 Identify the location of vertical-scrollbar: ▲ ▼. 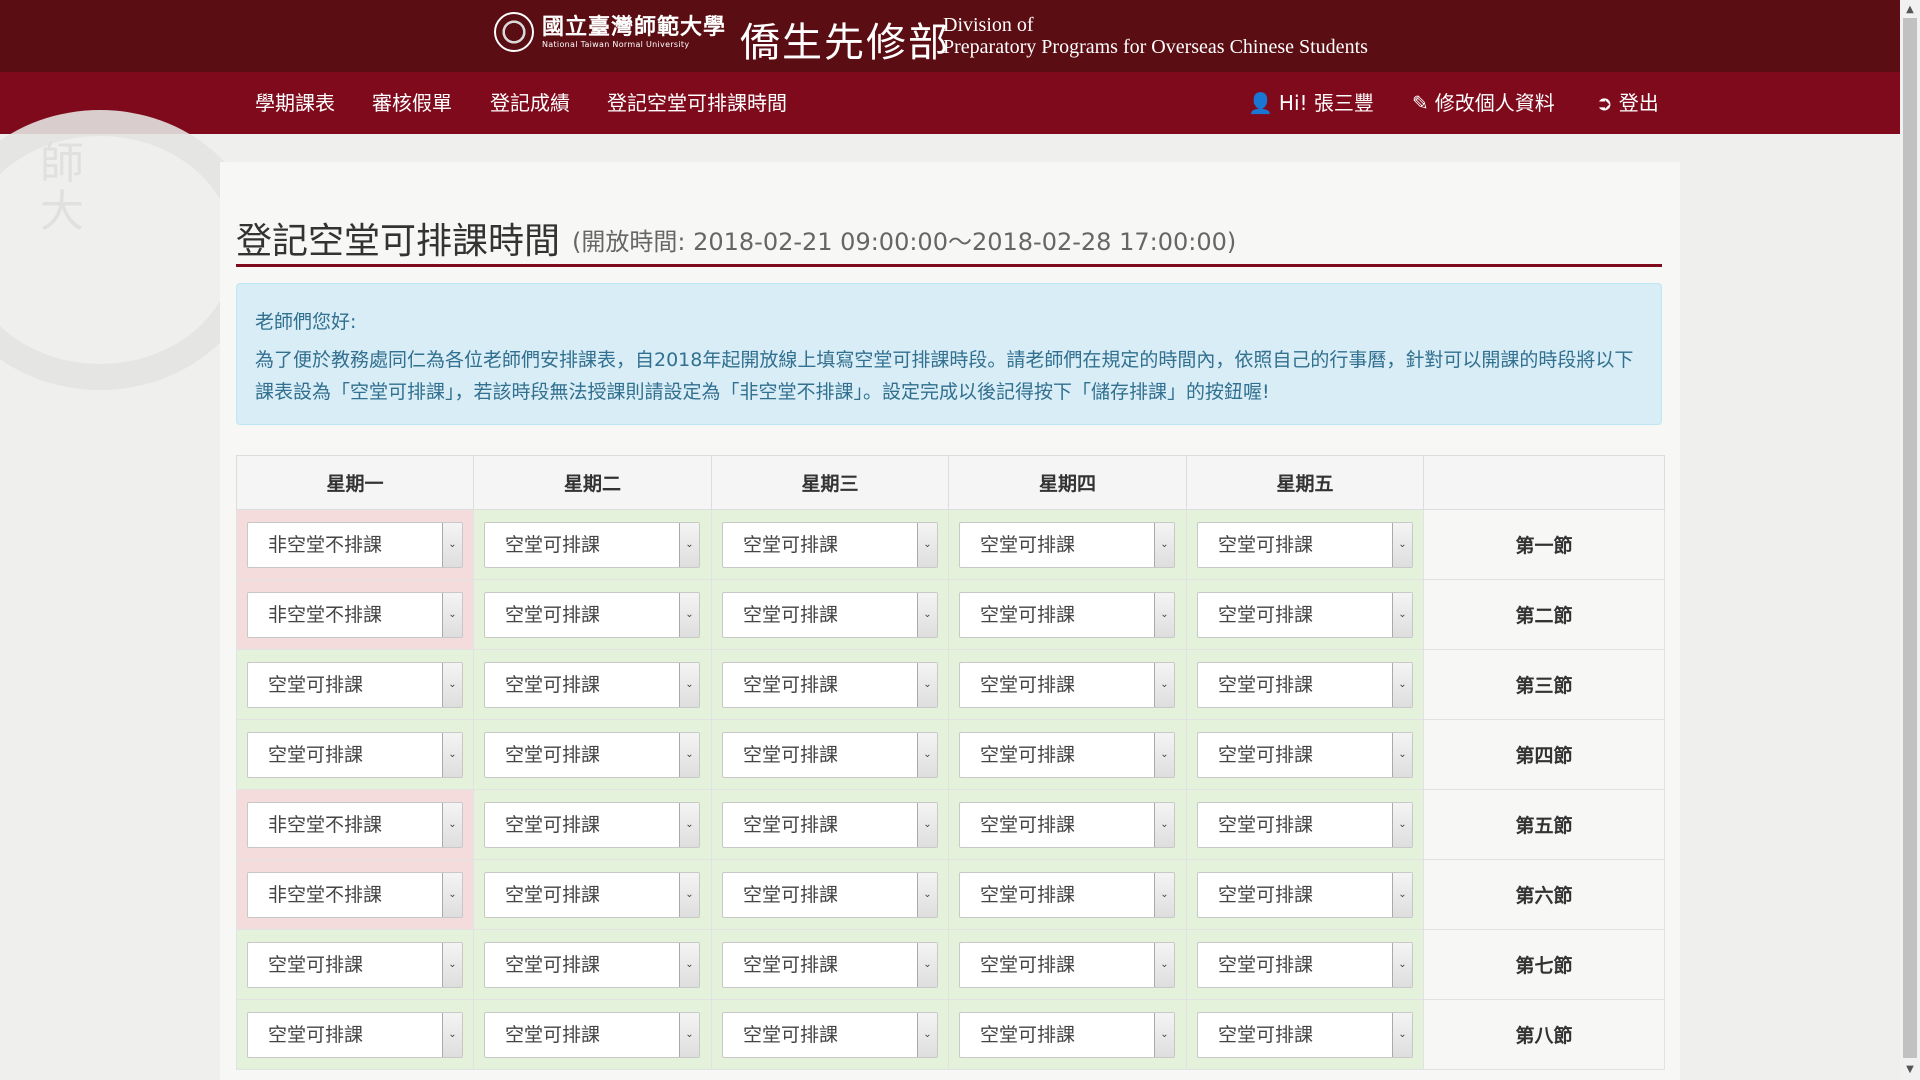
(1910, 540).